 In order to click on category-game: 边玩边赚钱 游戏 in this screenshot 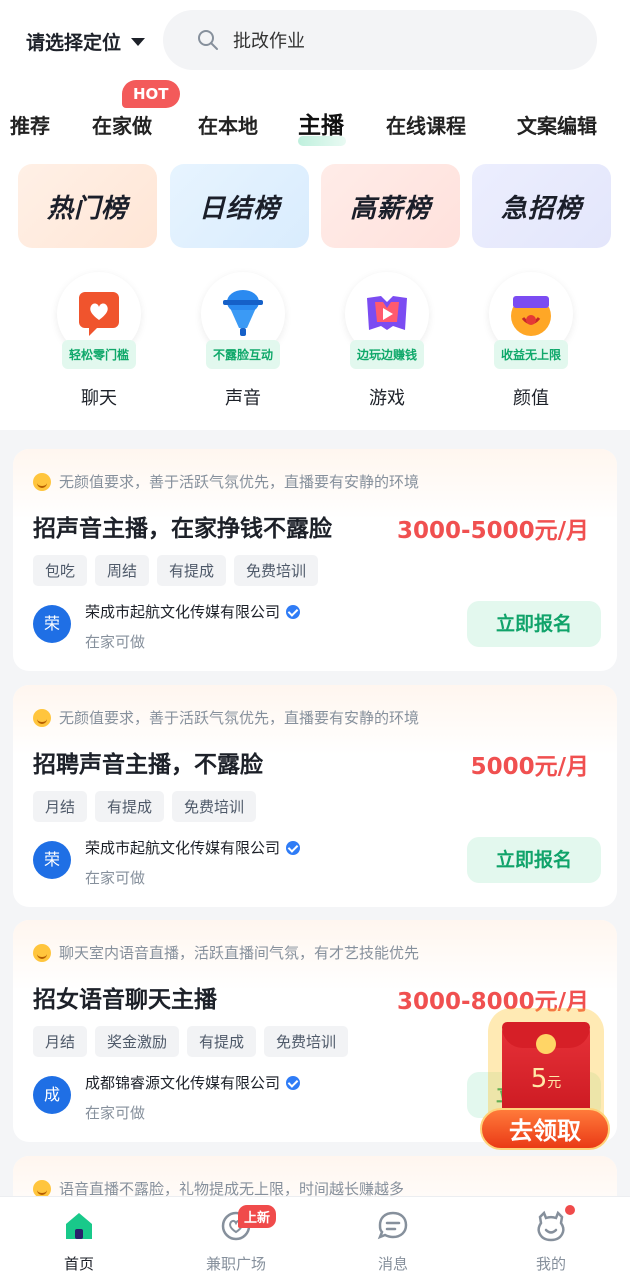, I will do `click(387, 341)`.